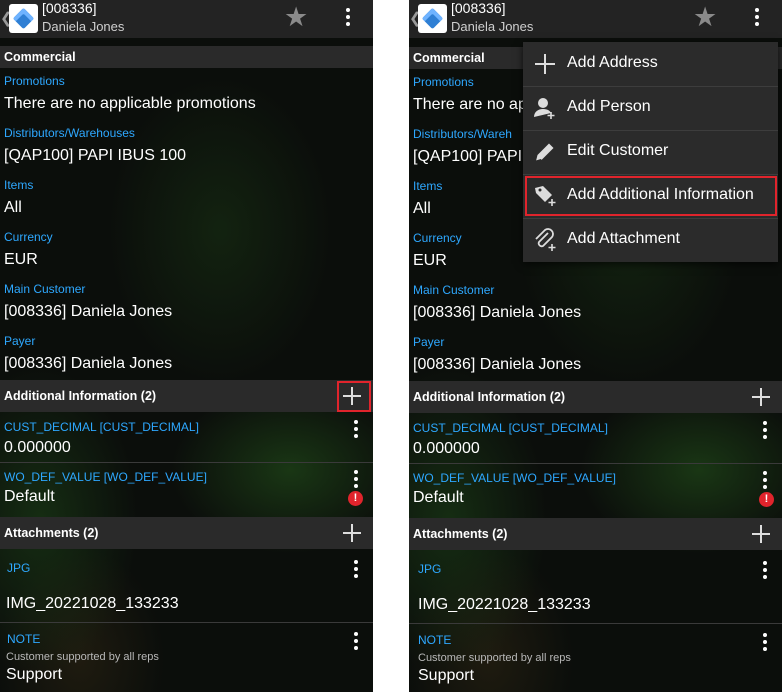 This screenshot has width=782, height=692. I want to click on menu-item-add-attachment: Add Attachment, so click(650, 240).